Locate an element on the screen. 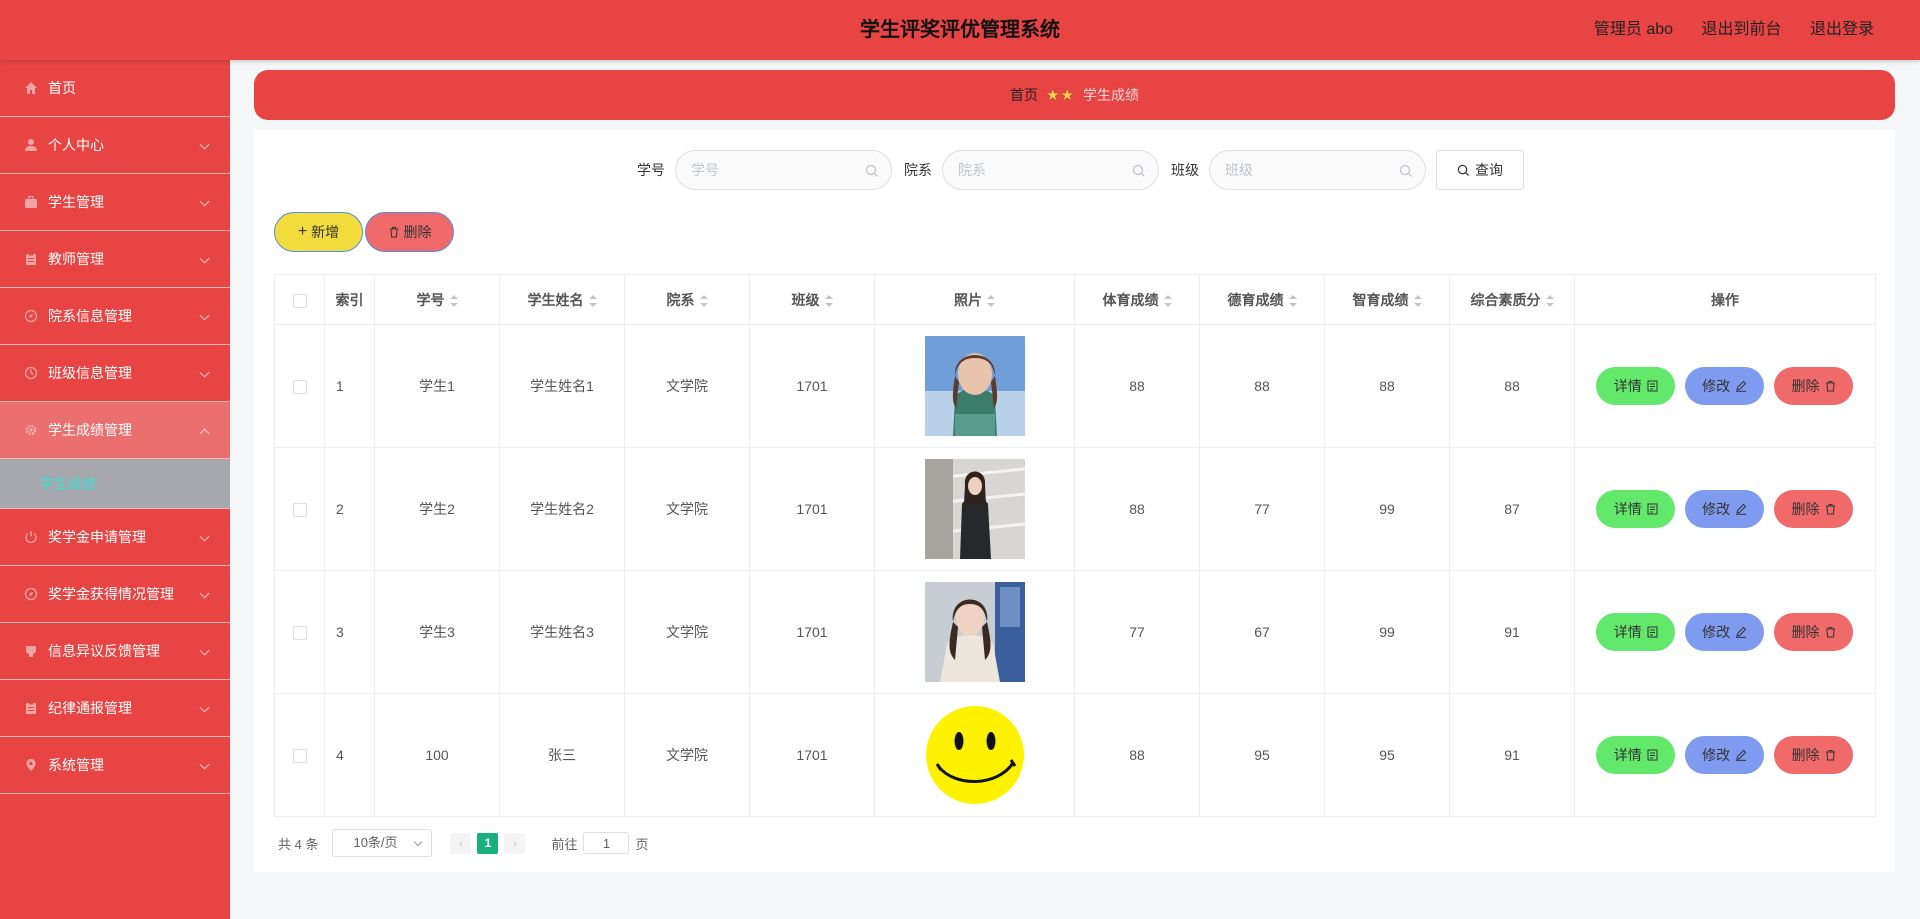 The width and height of the screenshot is (1920, 919). sidebar-item-class-management: 班级信息管理 is located at coordinates (115, 373).